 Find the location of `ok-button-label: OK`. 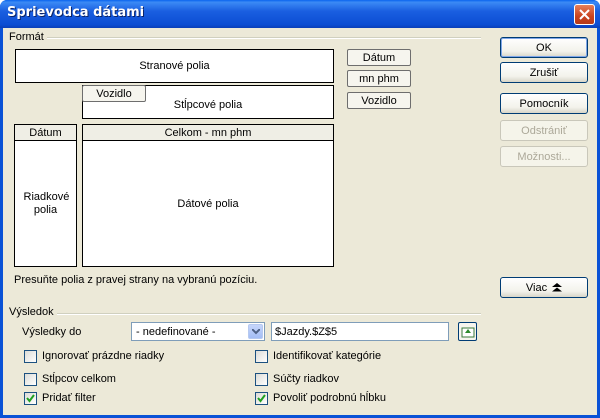

ok-button-label: OK is located at coordinates (544, 47).